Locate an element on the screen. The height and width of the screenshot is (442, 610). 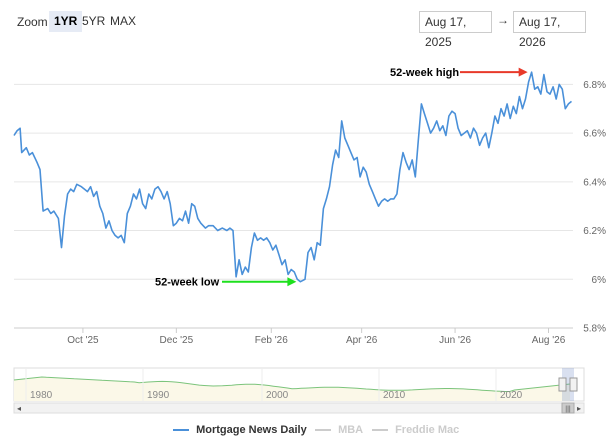
navigator-handle-right is located at coordinates (573, 384).